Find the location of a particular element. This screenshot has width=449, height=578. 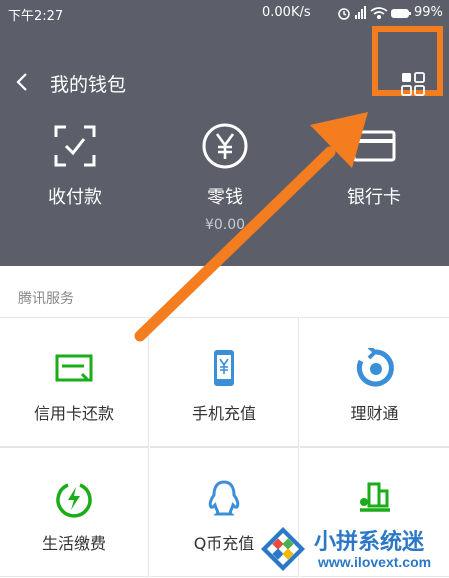

status-icons is located at coordinates (374, 13).